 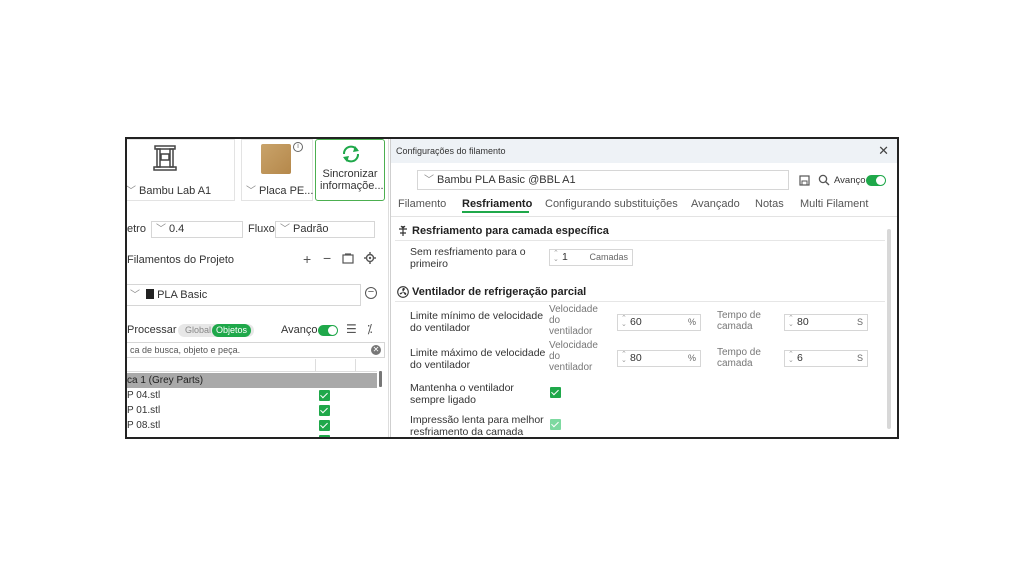 I want to click on sync-filament-icon, so click(x=348, y=258).